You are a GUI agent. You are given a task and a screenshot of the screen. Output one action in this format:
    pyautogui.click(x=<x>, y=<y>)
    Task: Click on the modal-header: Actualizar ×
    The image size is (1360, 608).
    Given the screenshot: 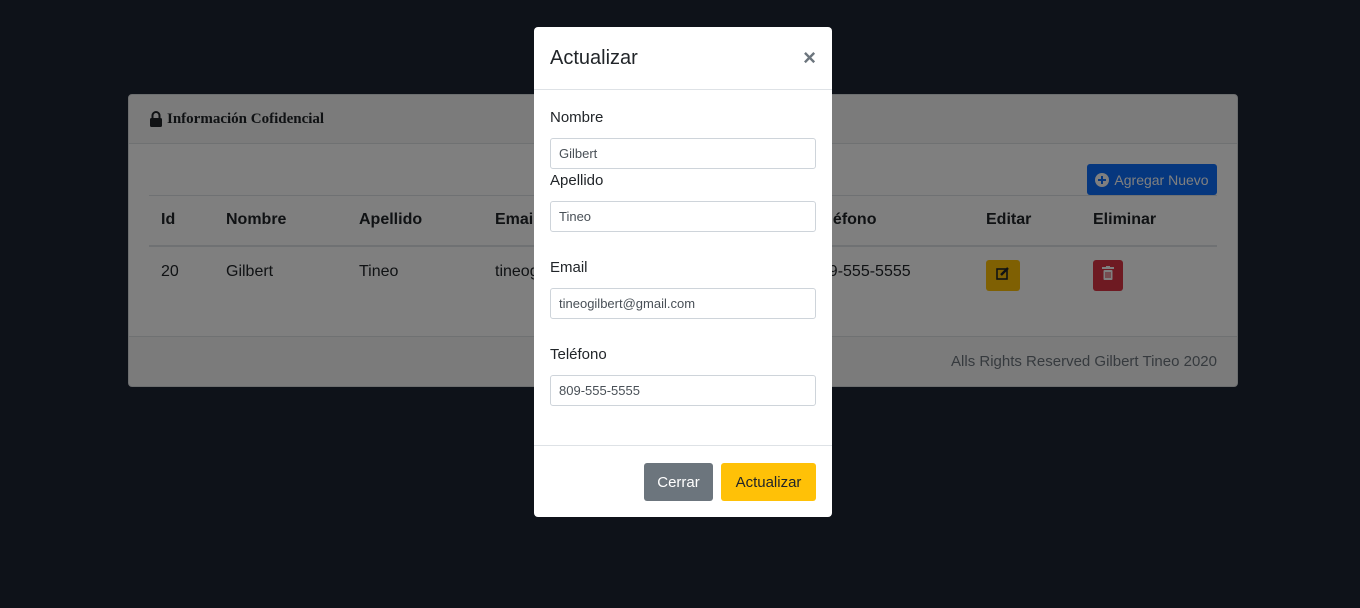 What is the action you would take?
    pyautogui.click(x=683, y=58)
    